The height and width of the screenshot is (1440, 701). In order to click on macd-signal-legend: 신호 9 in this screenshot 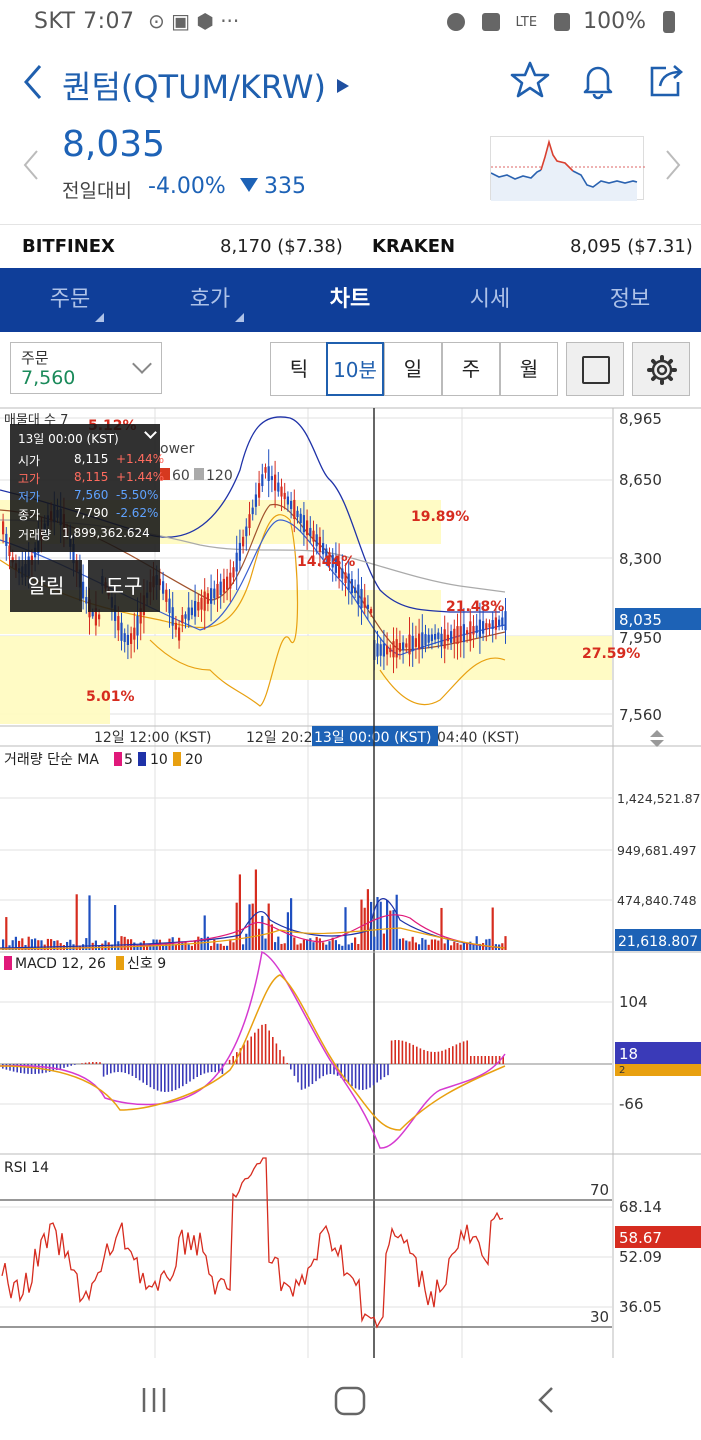, I will do `click(146, 964)`.